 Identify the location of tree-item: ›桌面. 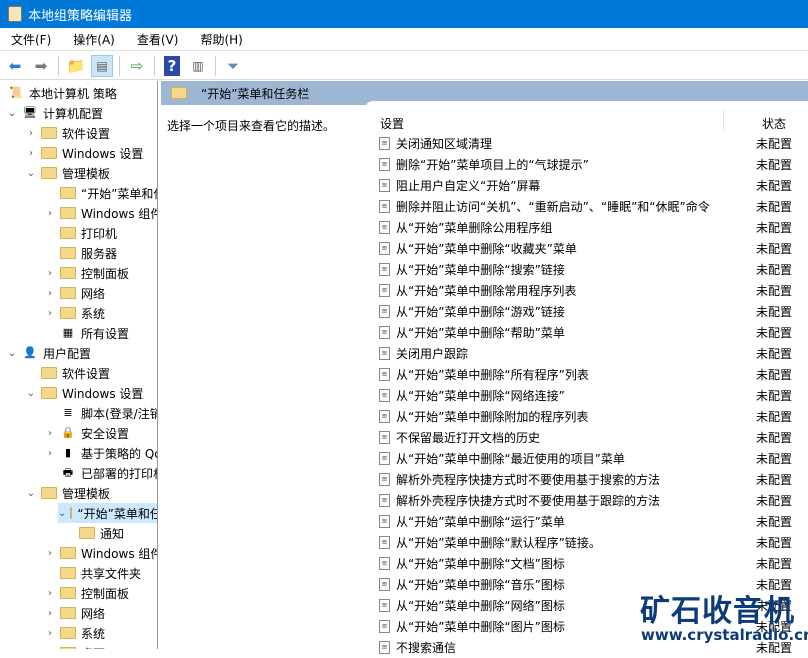
(74, 646).